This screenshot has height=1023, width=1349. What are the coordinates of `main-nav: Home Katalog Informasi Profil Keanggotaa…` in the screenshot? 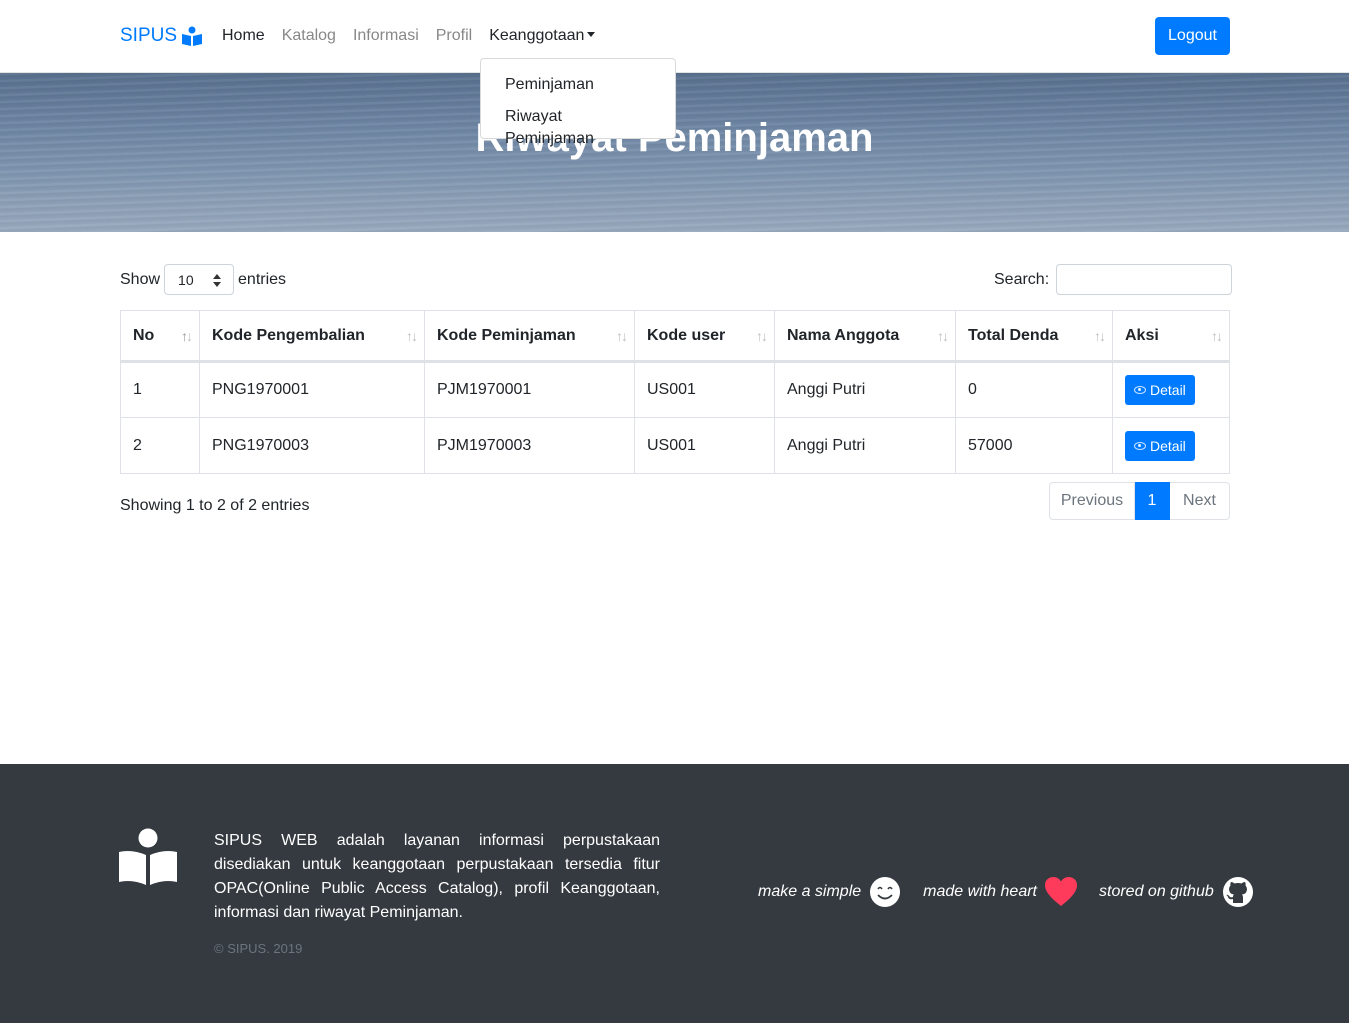 It's located at (417, 36).